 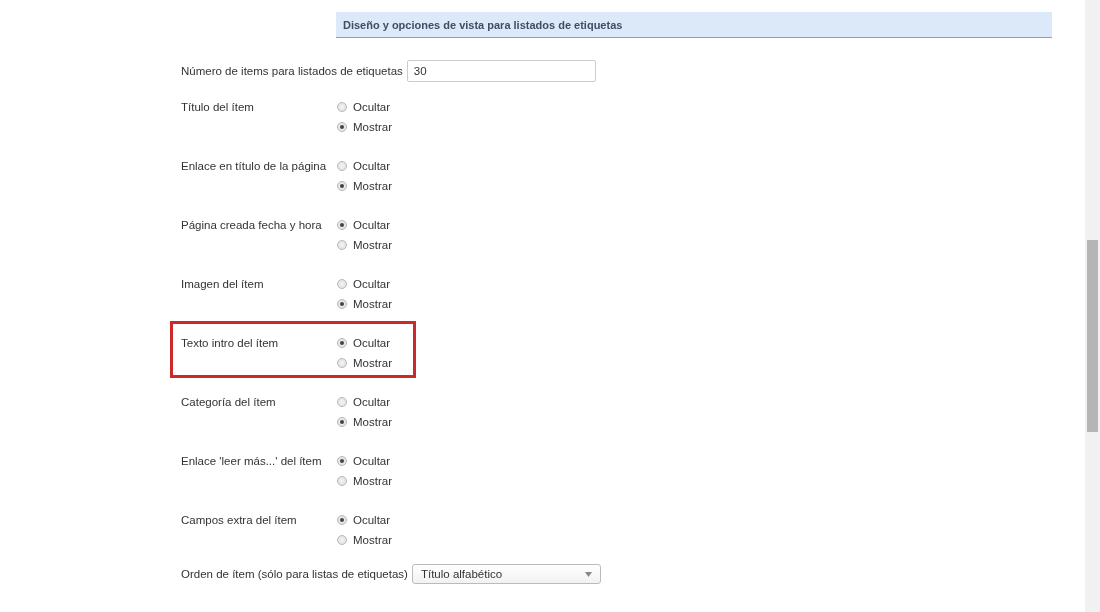 I want to click on setting-label: Campos extra del ítem, so click(x=239, y=520).